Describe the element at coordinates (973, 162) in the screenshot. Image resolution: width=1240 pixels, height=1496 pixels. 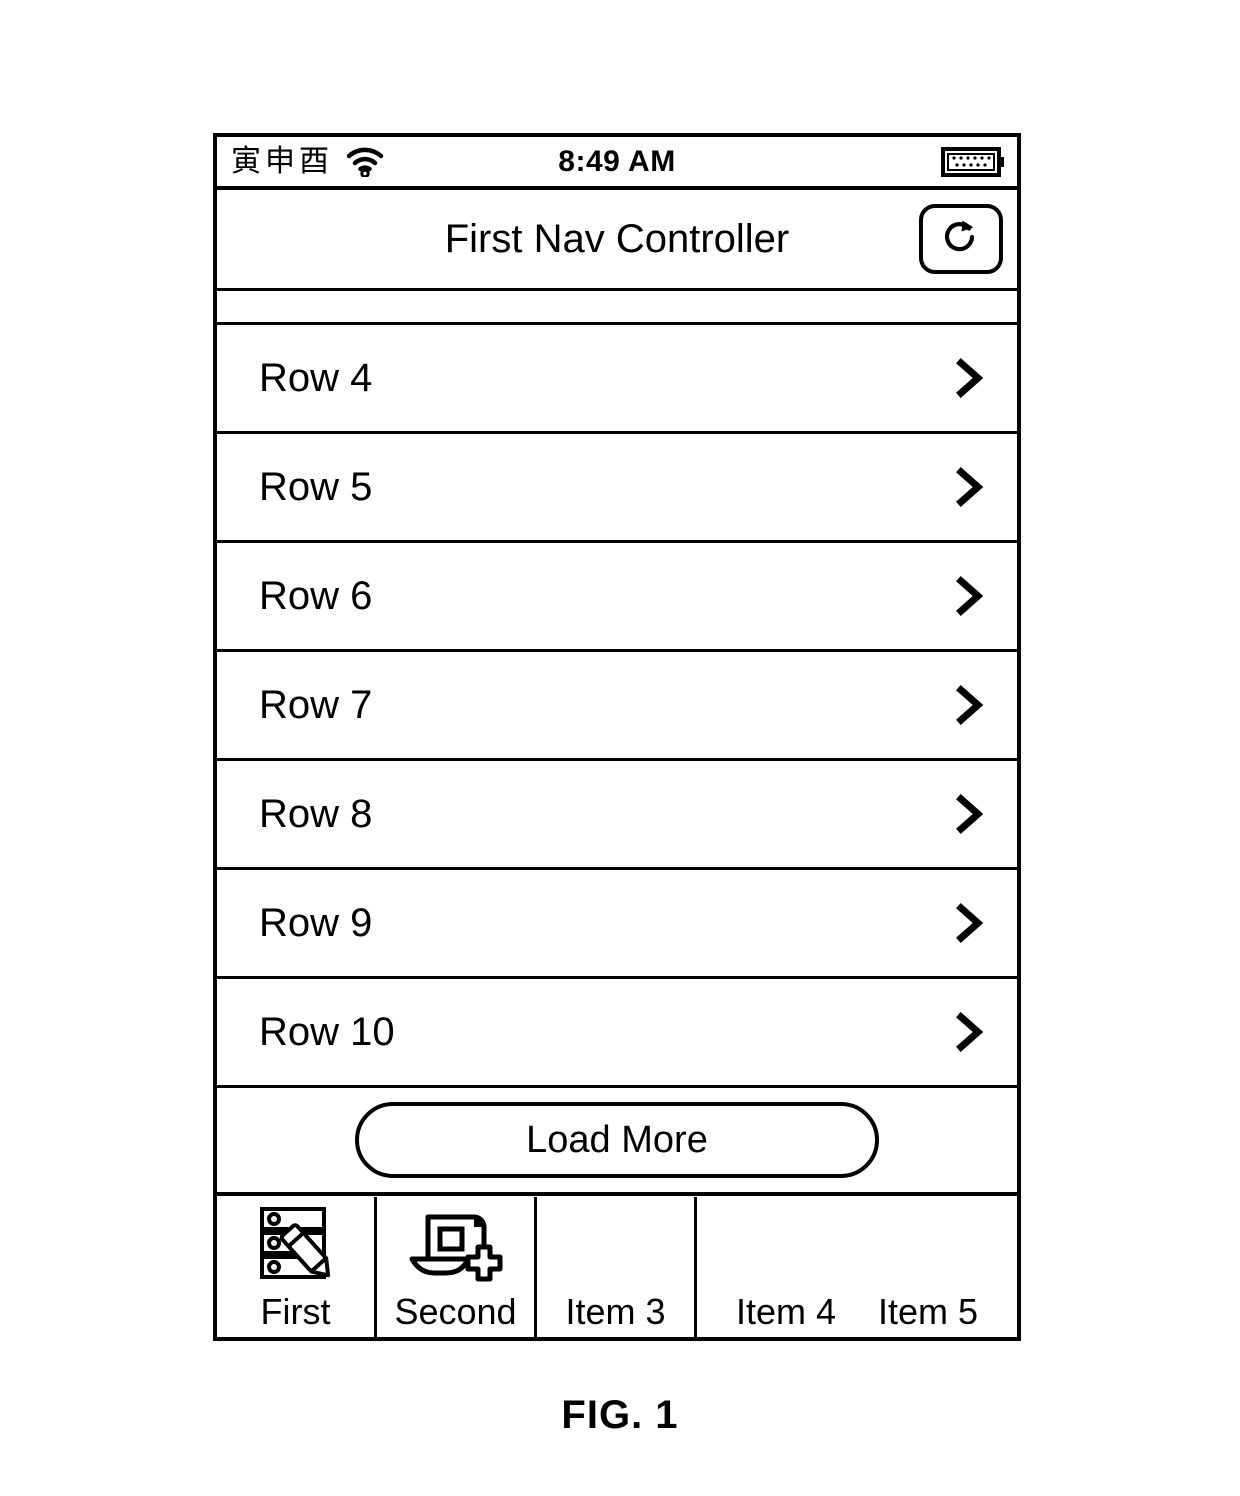
I see `battery-icon` at that location.